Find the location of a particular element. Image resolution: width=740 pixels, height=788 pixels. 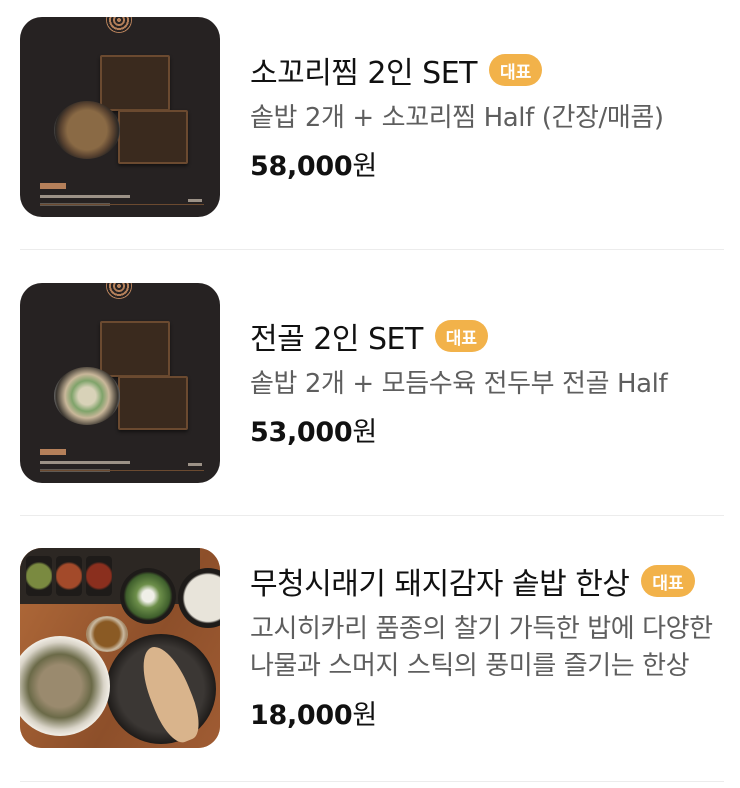

menu-item-title: 무청시래기 돼지감자 솥밥 한상 is located at coordinates (440, 584).